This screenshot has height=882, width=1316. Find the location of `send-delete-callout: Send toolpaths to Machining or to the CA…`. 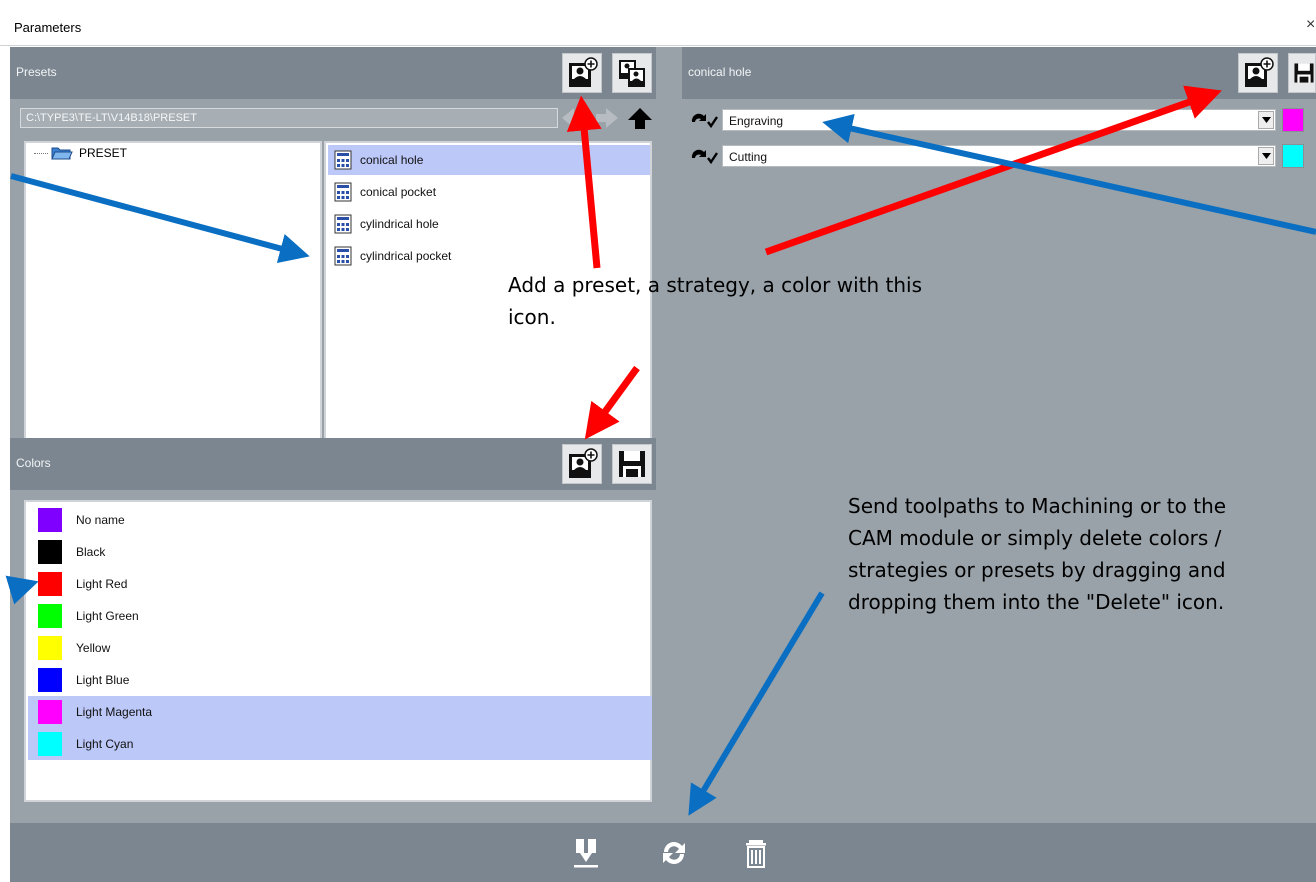

send-delete-callout: Send toolpaths to Machining or to the CA… is located at coordinates (1037, 554).